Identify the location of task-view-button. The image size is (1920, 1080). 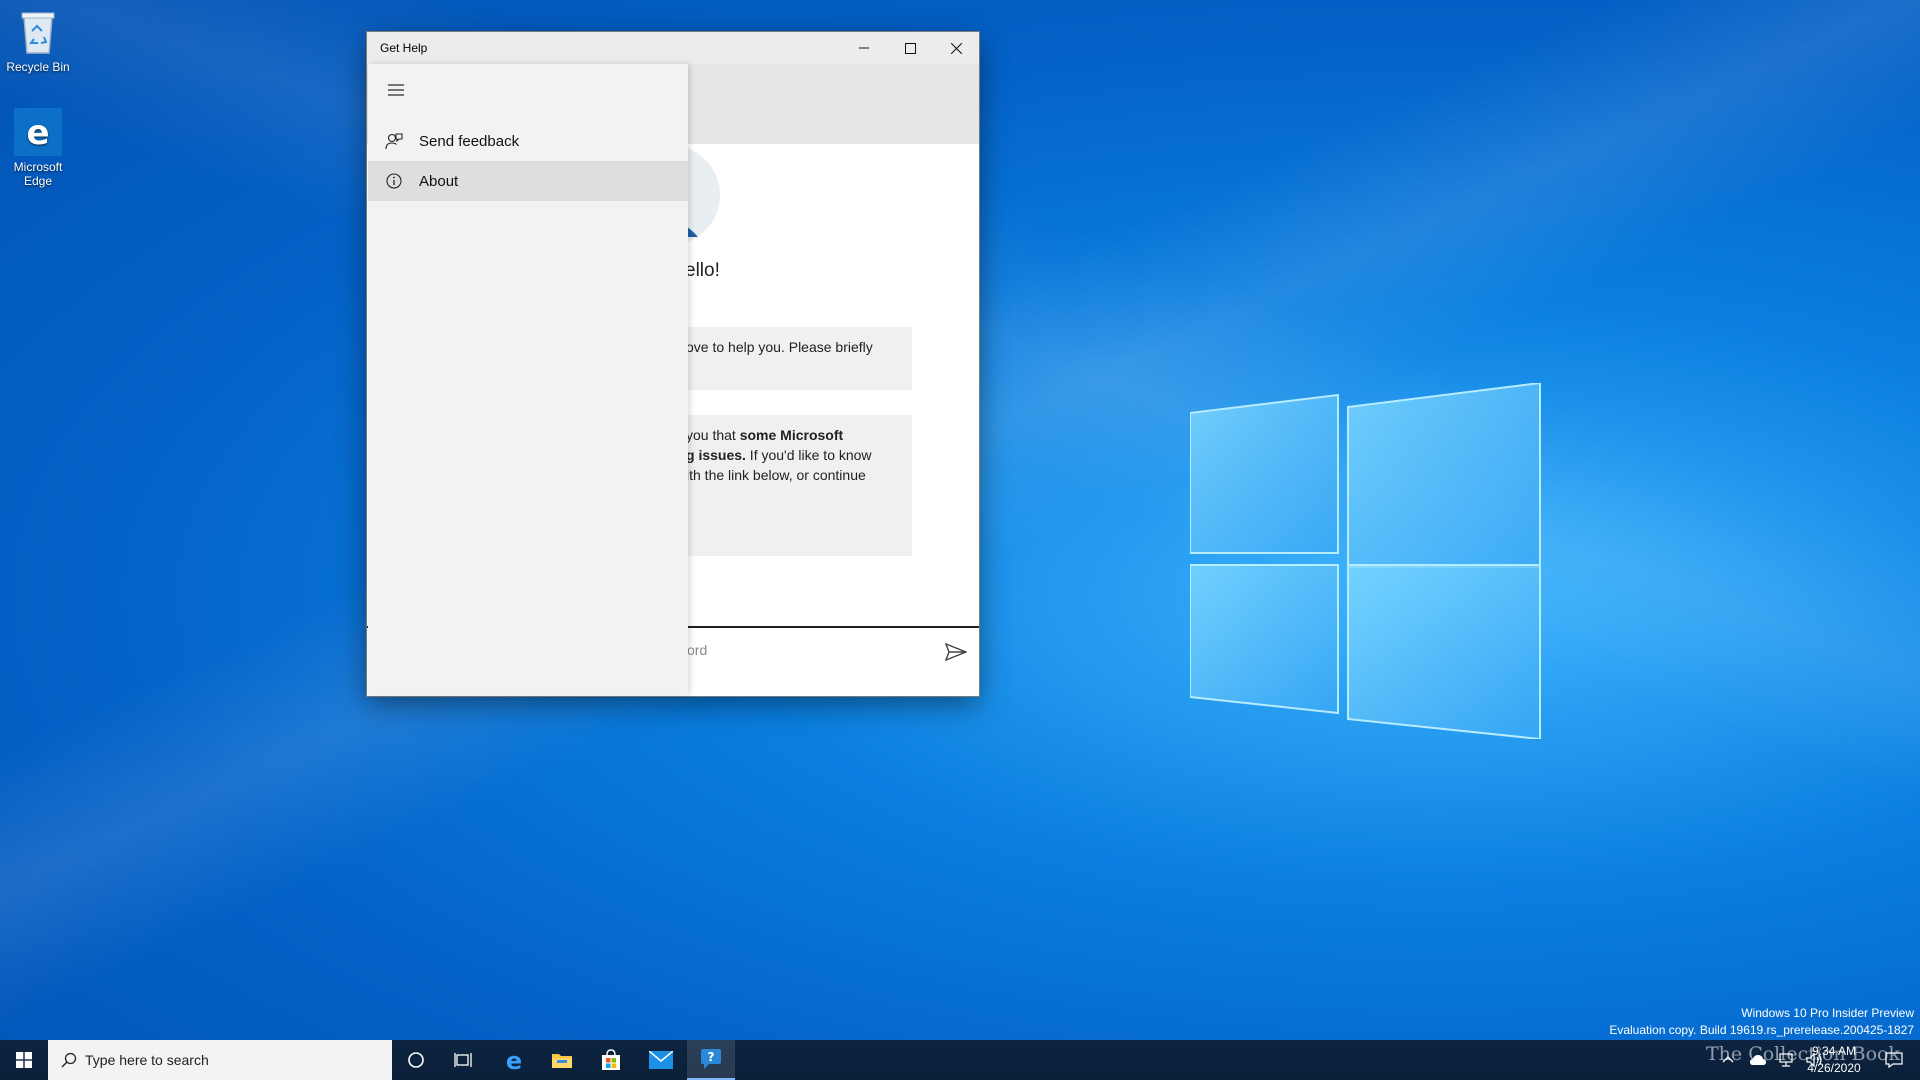
(464, 1060).